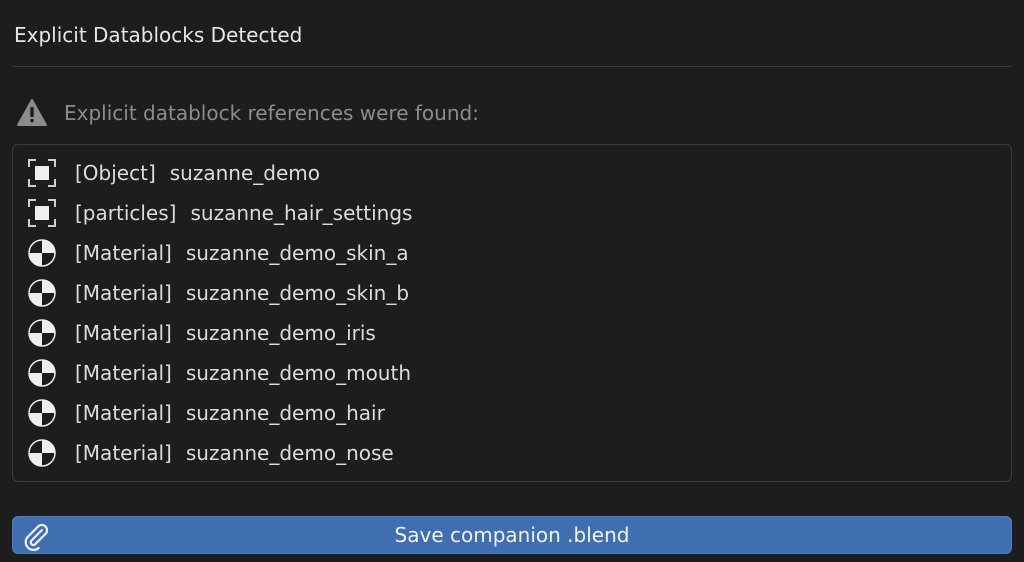 Image resolution: width=1024 pixels, height=562 pixels. I want to click on list-item: [particles] suzanne_hair_settings, so click(219, 213).